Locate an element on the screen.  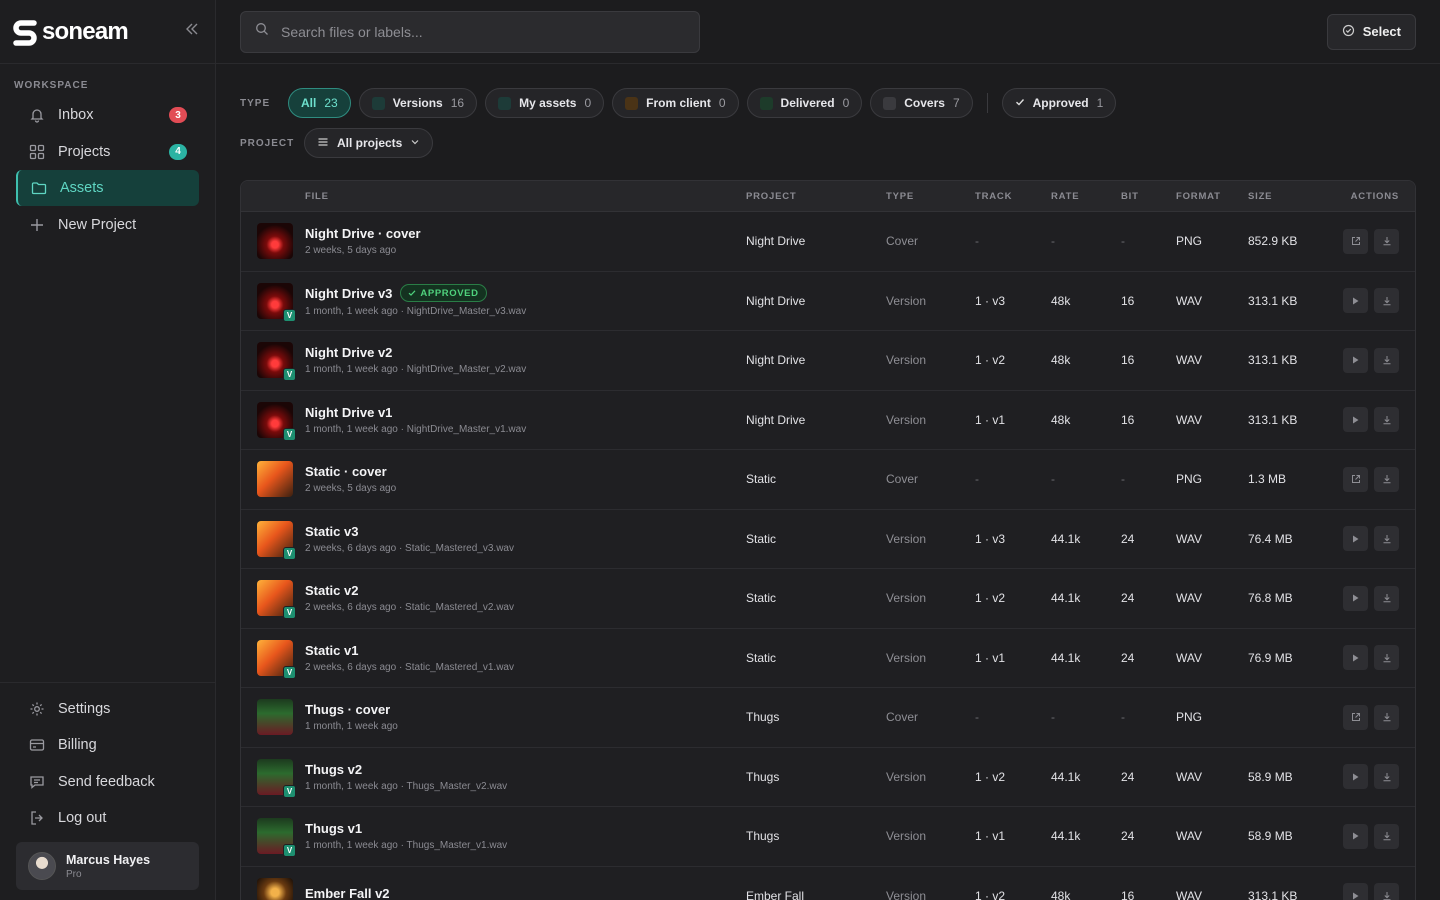
sidebar-item-billing: Billing is located at coordinates (107, 745).